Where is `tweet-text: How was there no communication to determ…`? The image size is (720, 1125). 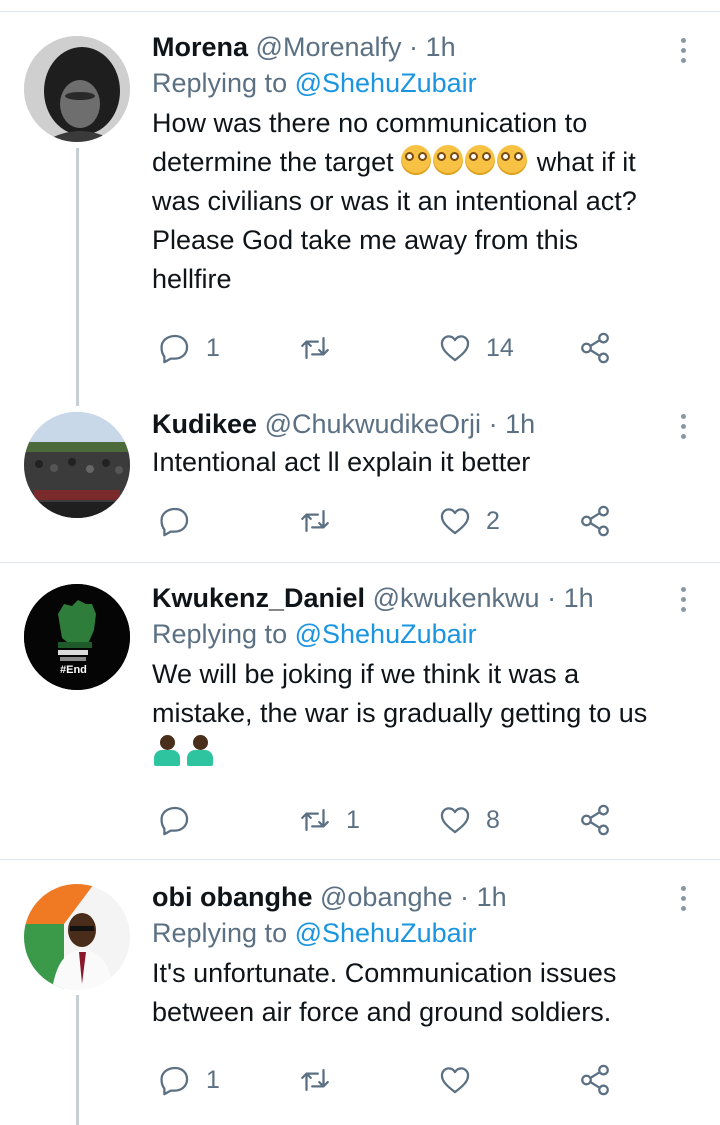
tweet-text: How was there no communication to determ… is located at coordinates (406, 201).